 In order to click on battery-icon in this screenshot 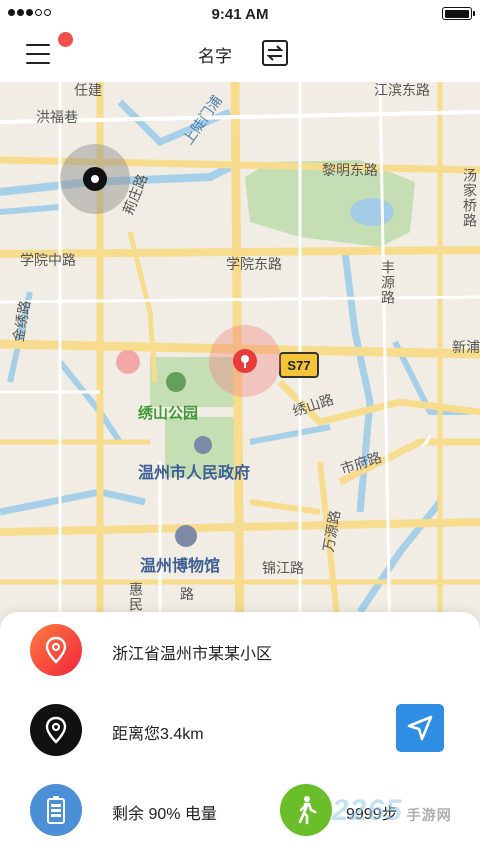, I will do `click(56, 810)`.